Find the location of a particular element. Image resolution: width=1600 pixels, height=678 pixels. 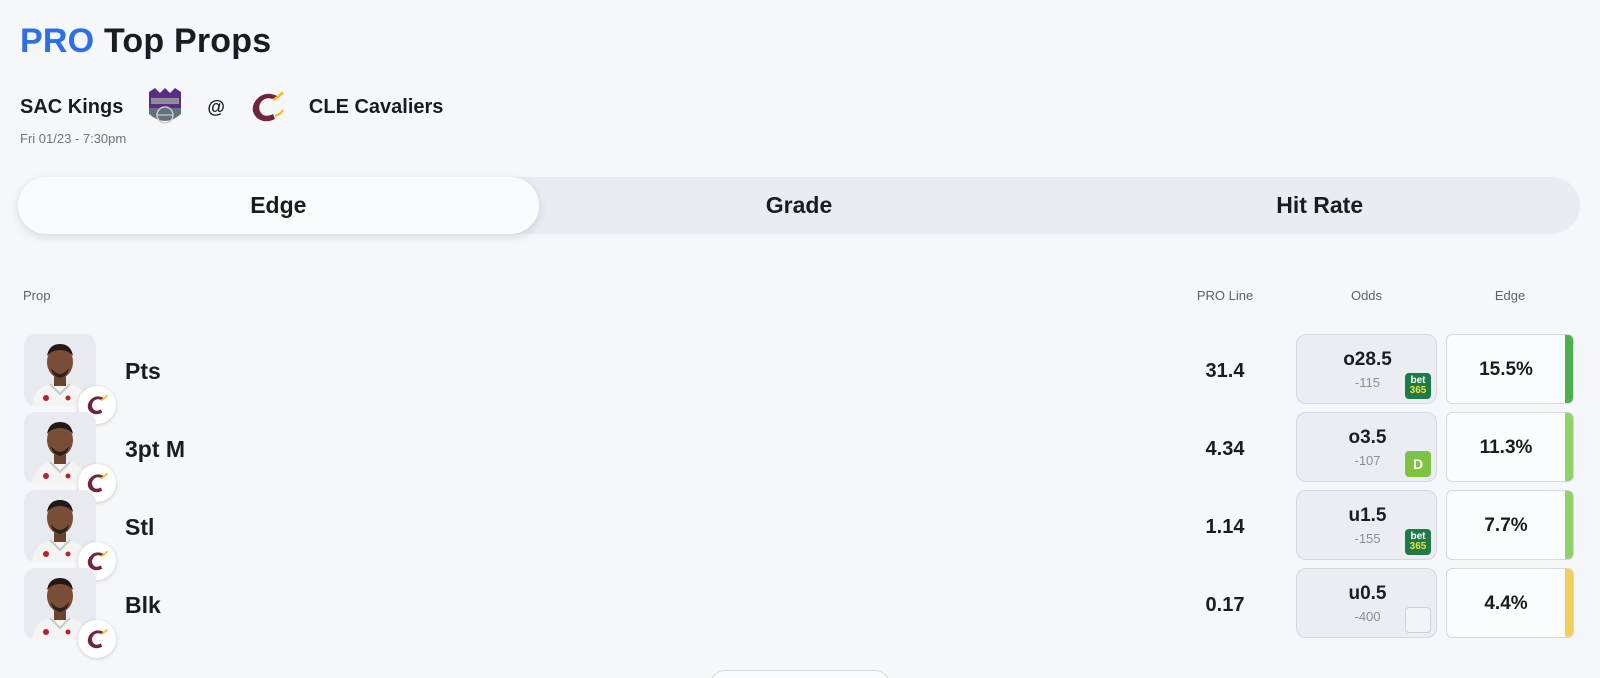

matchup: SAC Kings @ CLE Cavaliers is located at coordinates (231, 107).